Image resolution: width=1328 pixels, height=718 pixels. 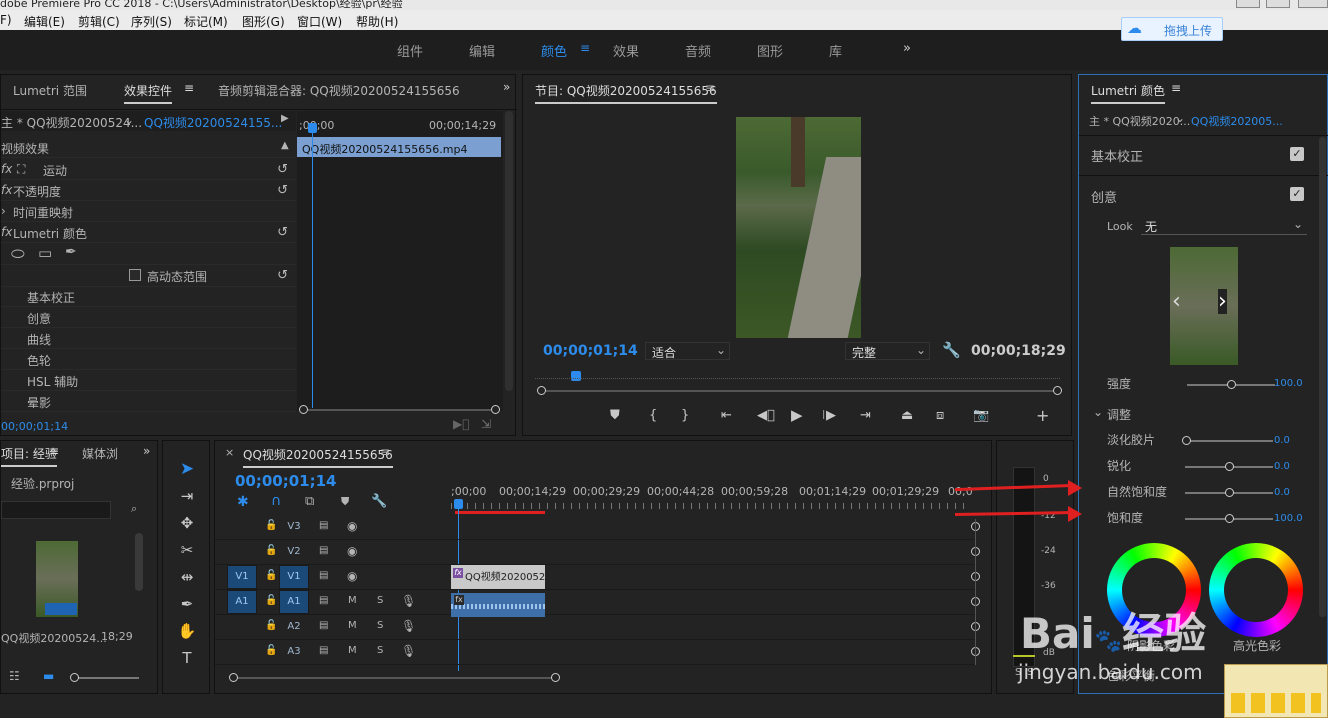 I want to click on menu-graphics: 图形(G), so click(x=263, y=21).